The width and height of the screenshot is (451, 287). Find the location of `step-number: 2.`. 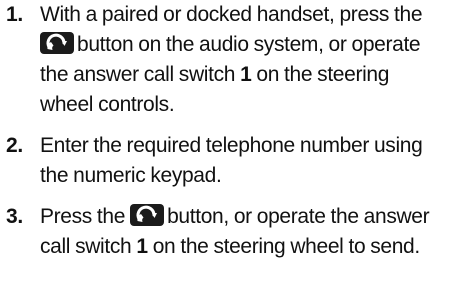

step-number: 2. is located at coordinates (14, 145).